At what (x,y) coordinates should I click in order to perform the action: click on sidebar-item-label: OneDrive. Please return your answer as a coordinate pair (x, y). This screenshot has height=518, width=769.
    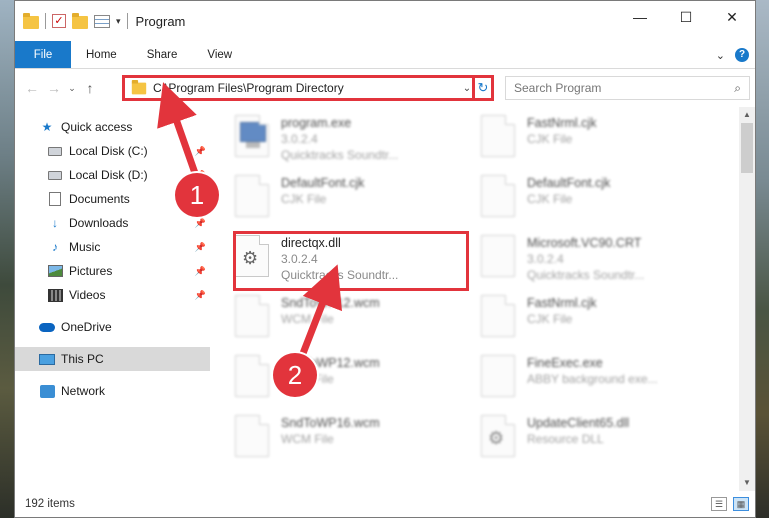
    Looking at the image, I should click on (86, 327).